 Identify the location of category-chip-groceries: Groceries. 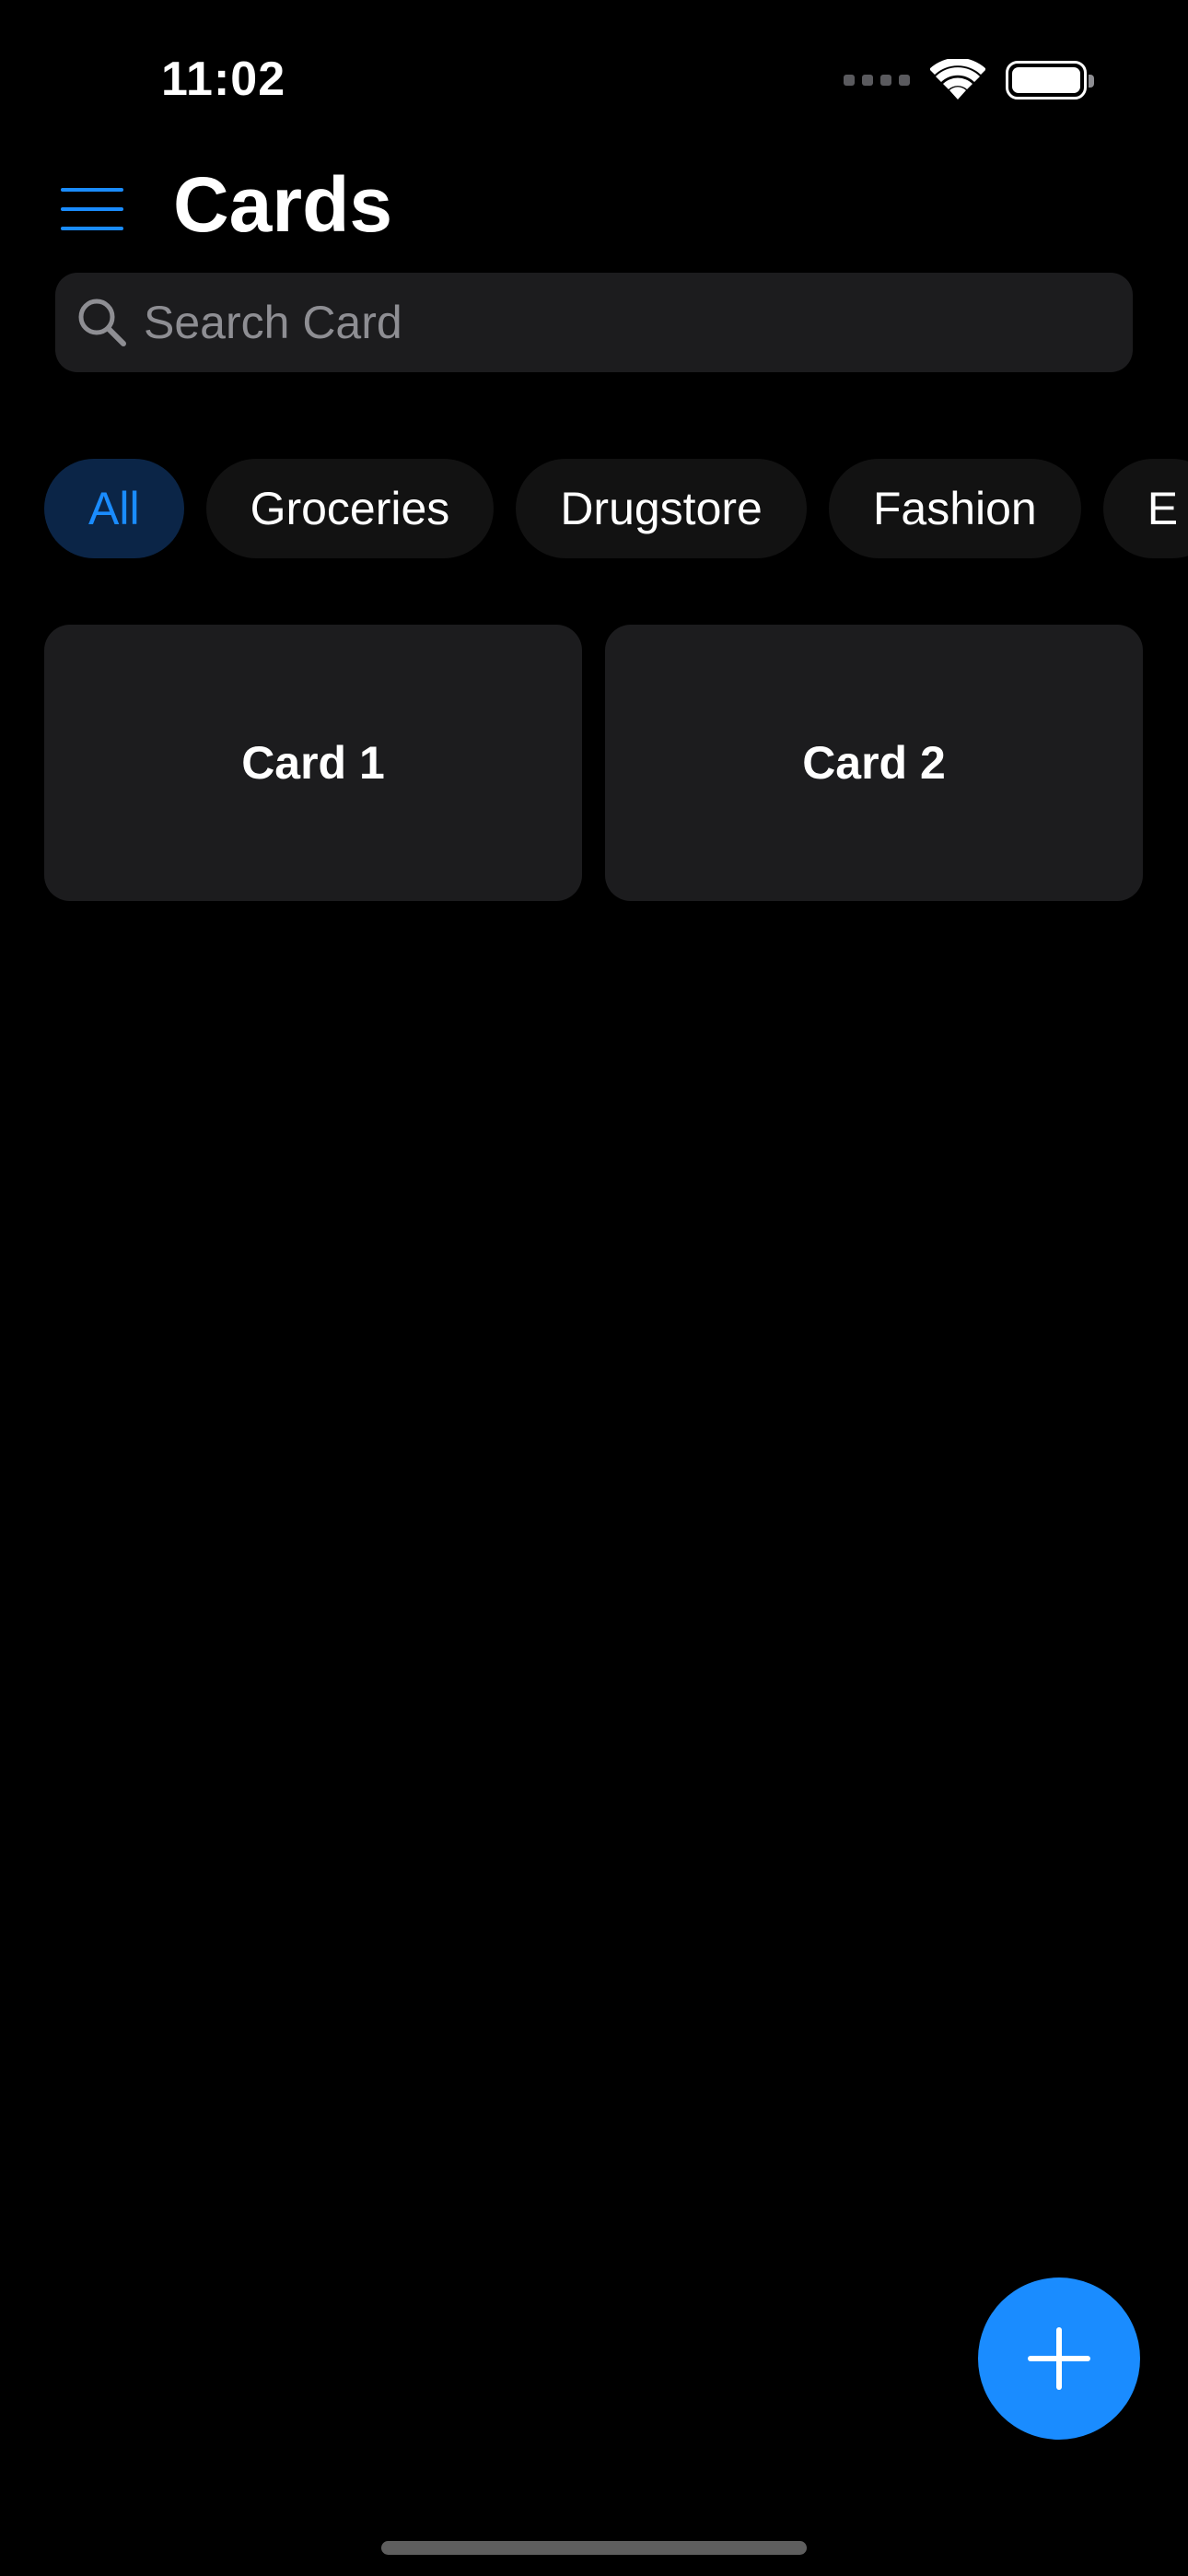
(350, 508).